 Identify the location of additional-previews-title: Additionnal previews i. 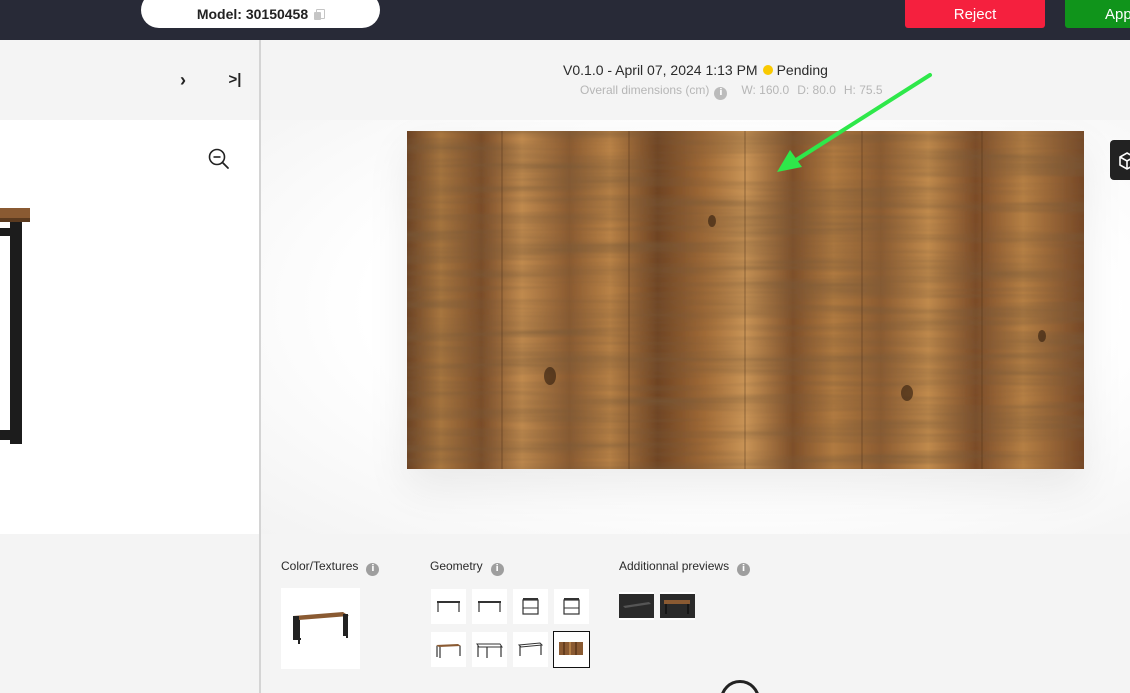
(685, 567).